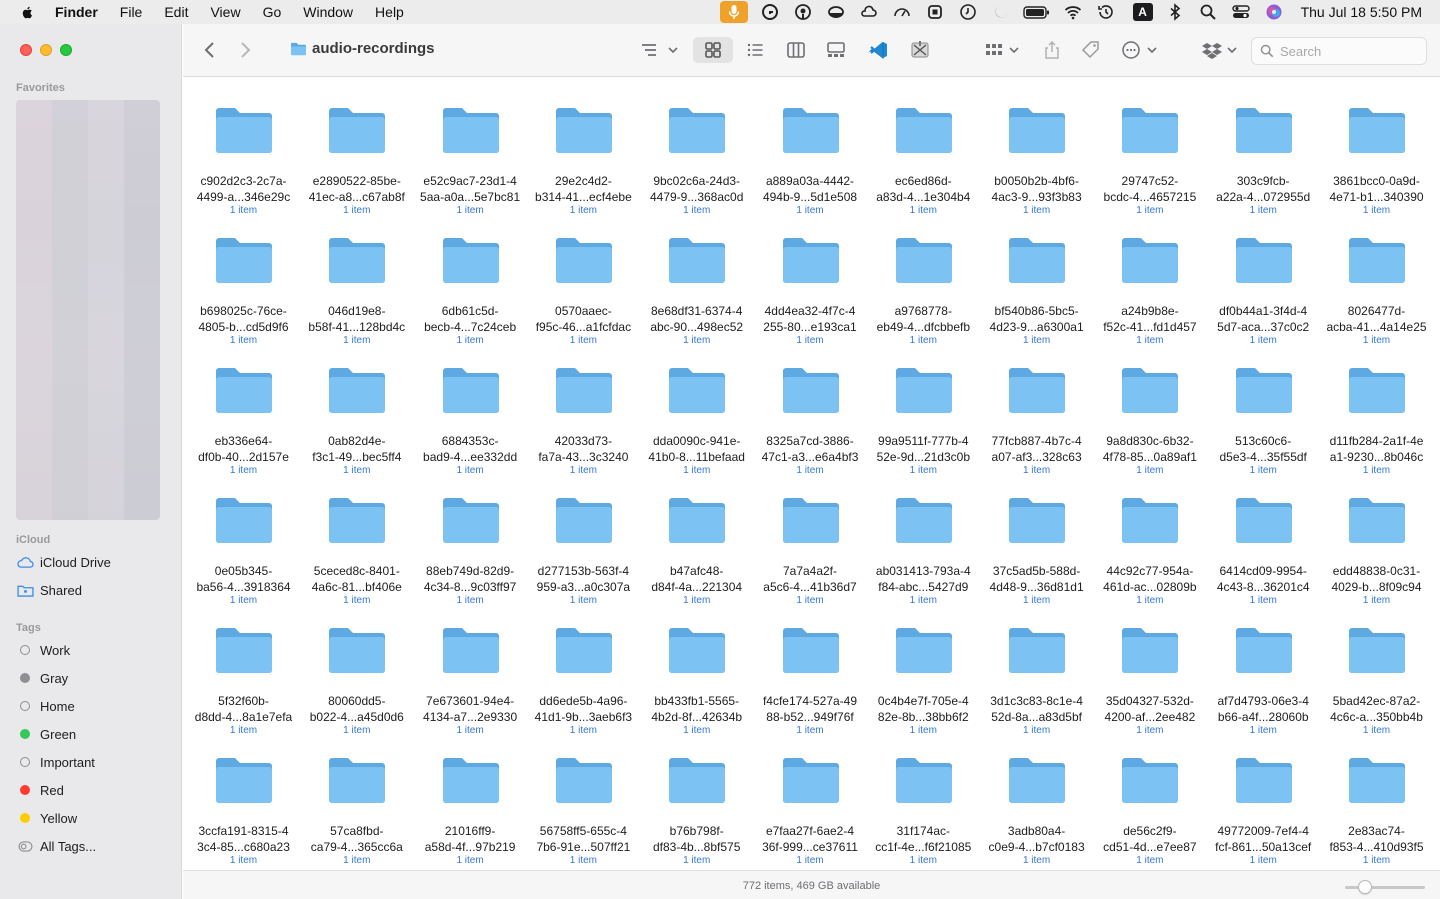 Image resolution: width=1440 pixels, height=899 pixels. I want to click on folder-item: 49772009-7ef4-4 fcf-861...50a13cef 1 item, so click(1263, 797).